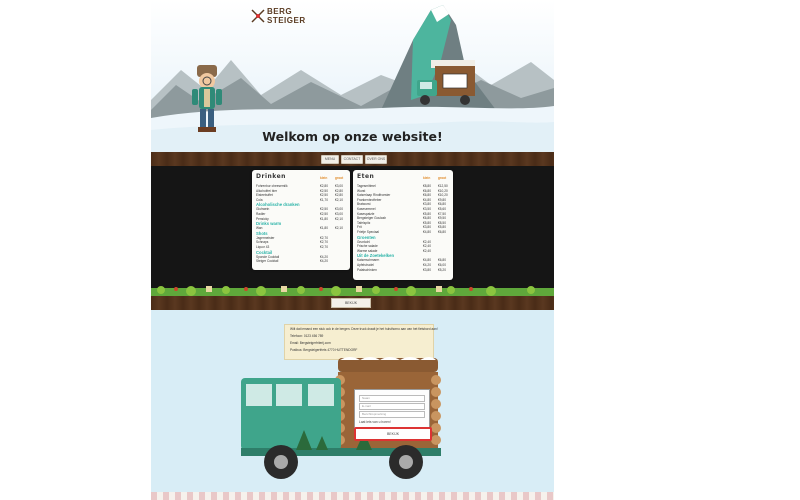 Image resolution: width=800 pixels, height=500 pixels. Describe the element at coordinates (427, 232) in the screenshot. I see `menu-price-small: €4,80` at that location.